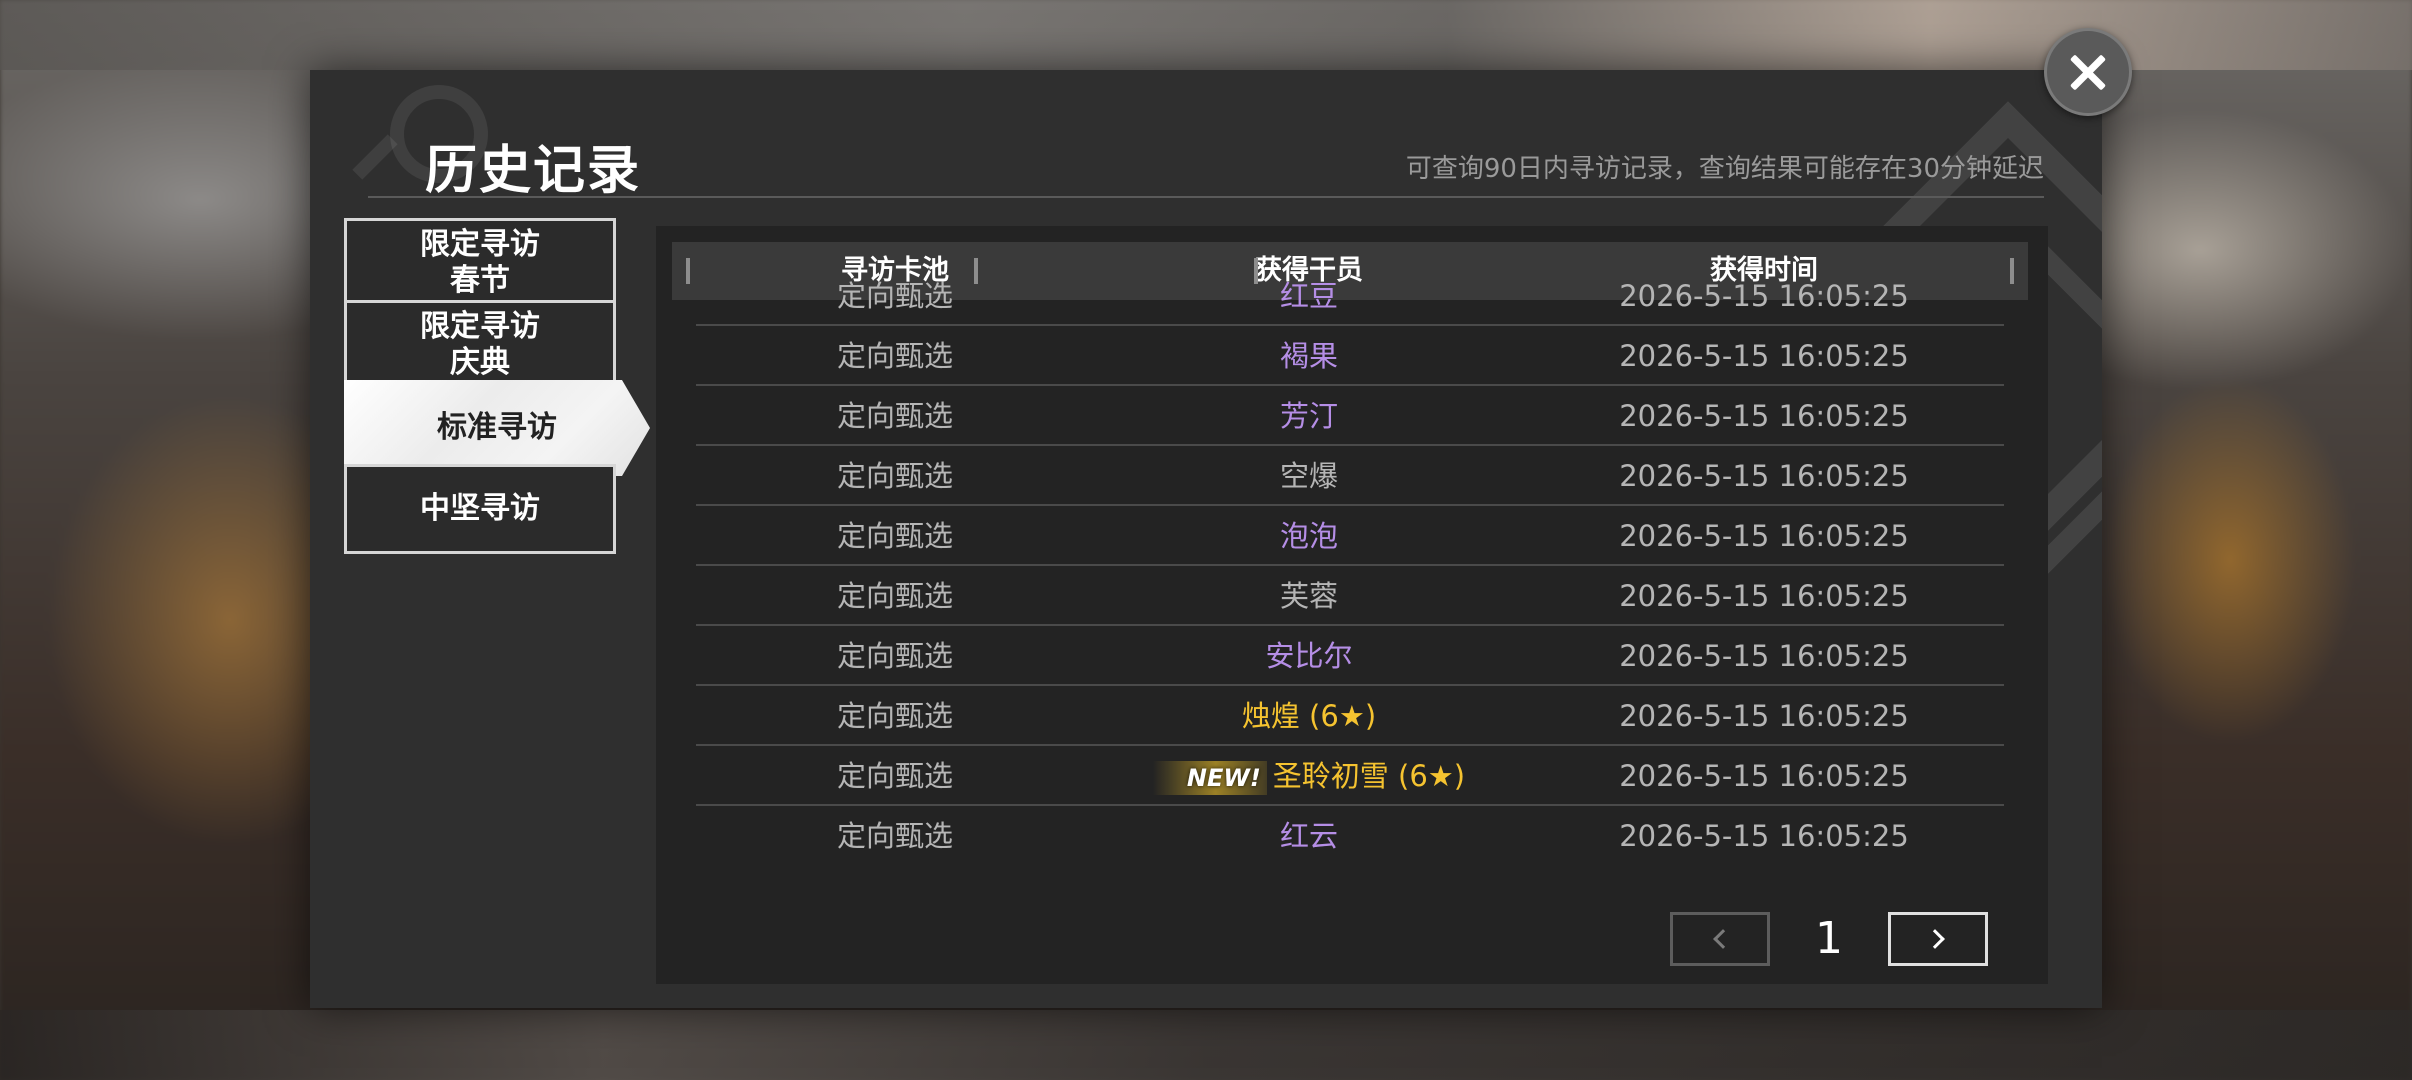  I want to click on tab-3: 中坚寻访, so click(480, 509).